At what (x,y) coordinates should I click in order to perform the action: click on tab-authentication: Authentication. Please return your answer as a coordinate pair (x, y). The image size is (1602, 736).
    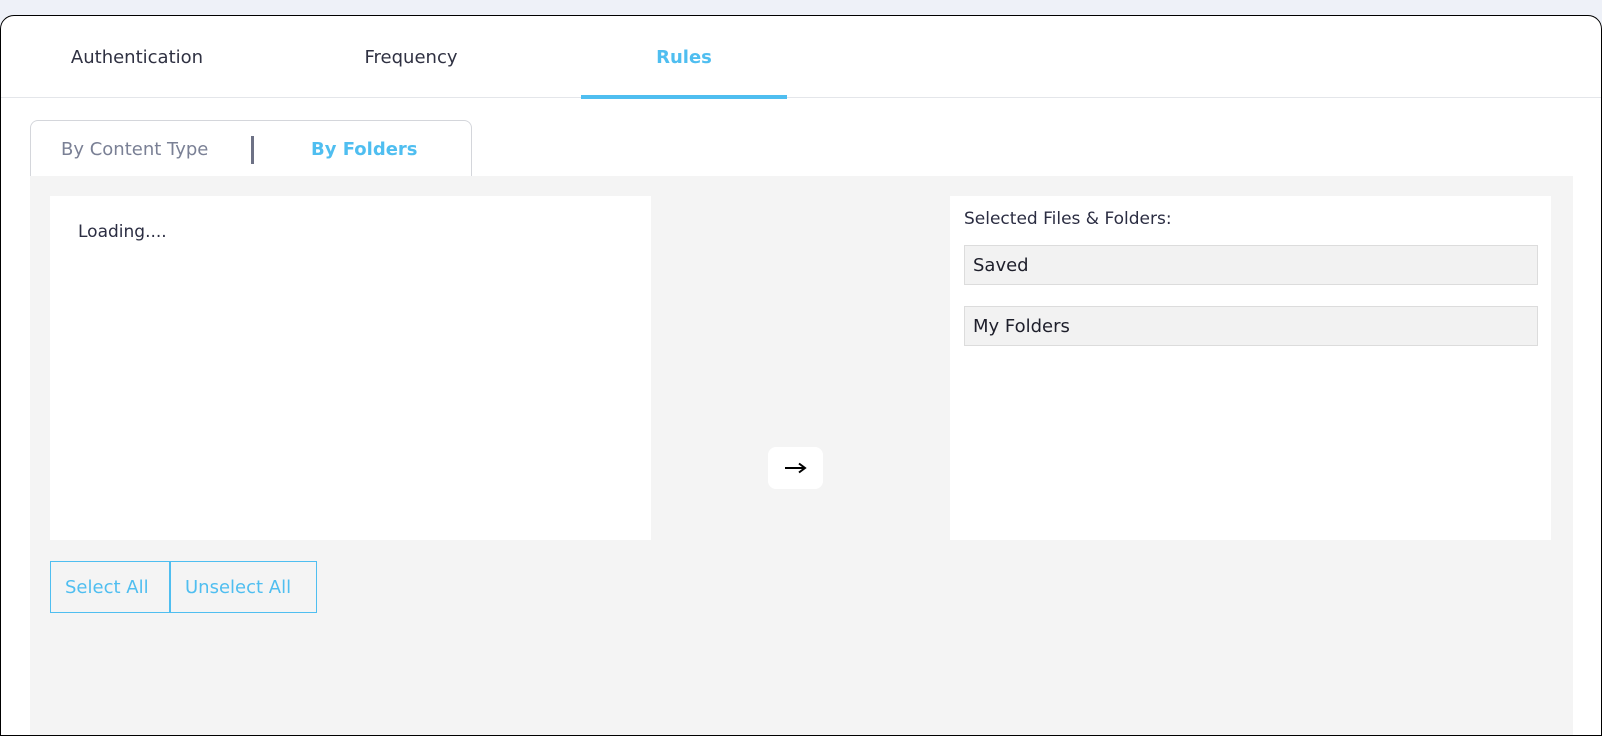
    Looking at the image, I should click on (137, 57).